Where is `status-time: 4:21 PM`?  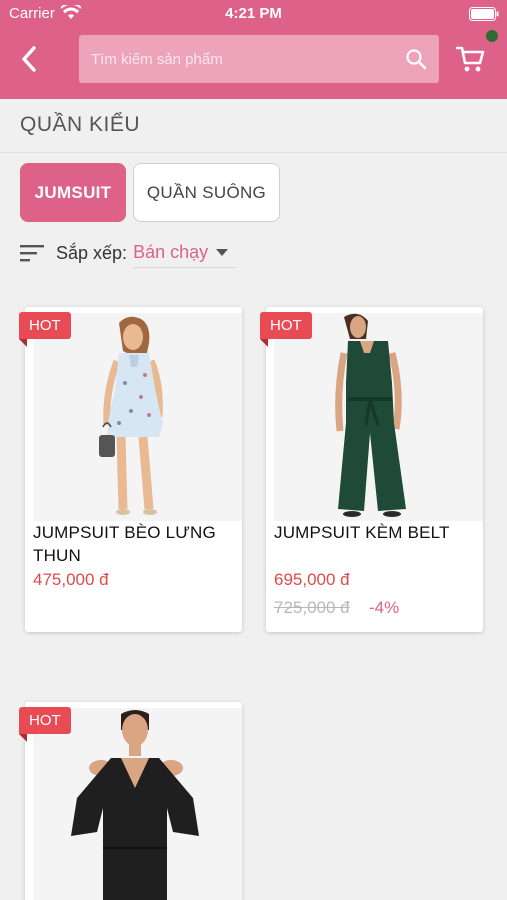 status-time: 4:21 PM is located at coordinates (253, 13).